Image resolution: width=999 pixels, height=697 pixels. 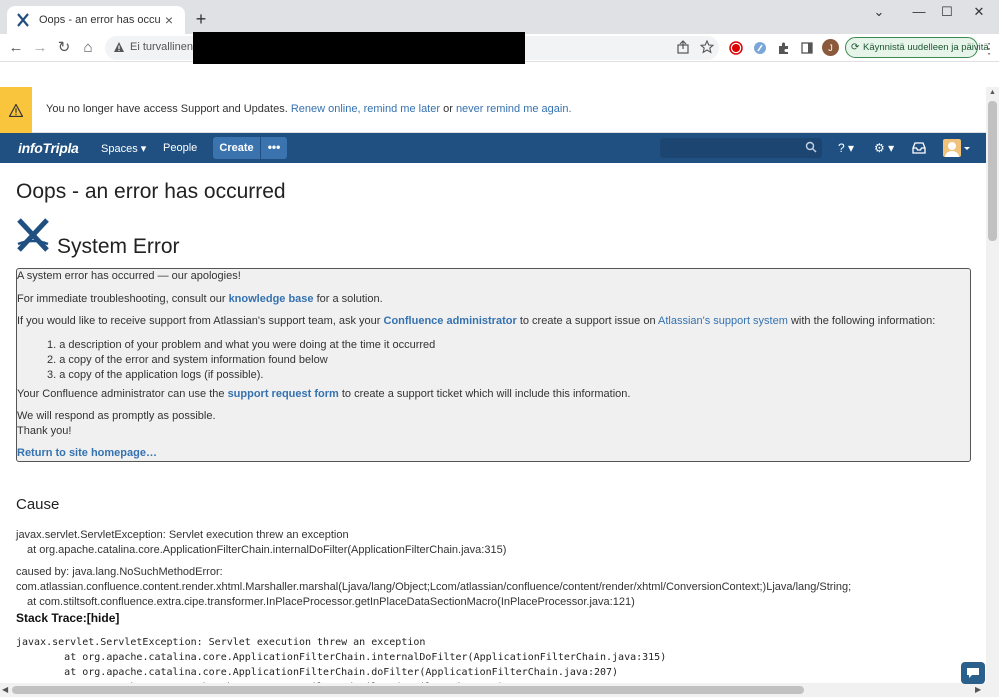 What do you see at coordinates (161, 47) in the screenshot?
I see `security-label: Ei turvallinen` at bounding box center [161, 47].